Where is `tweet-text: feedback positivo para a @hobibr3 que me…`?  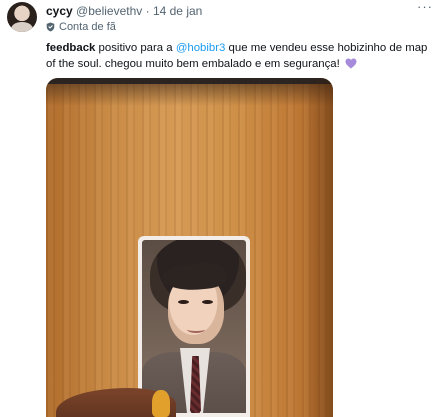 tweet-text: feedback positivo para a @hobibr3 que me… is located at coordinates (241, 56).